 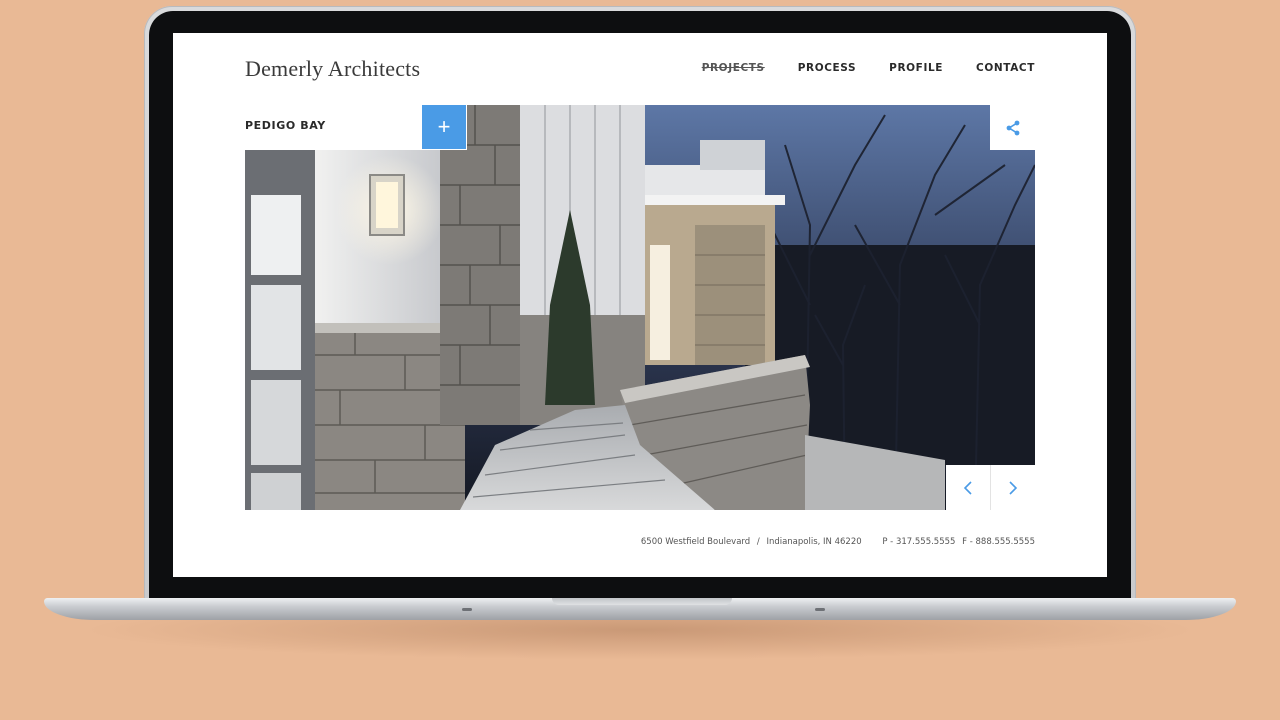 I want to click on slider-controls, so click(x=990, y=487).